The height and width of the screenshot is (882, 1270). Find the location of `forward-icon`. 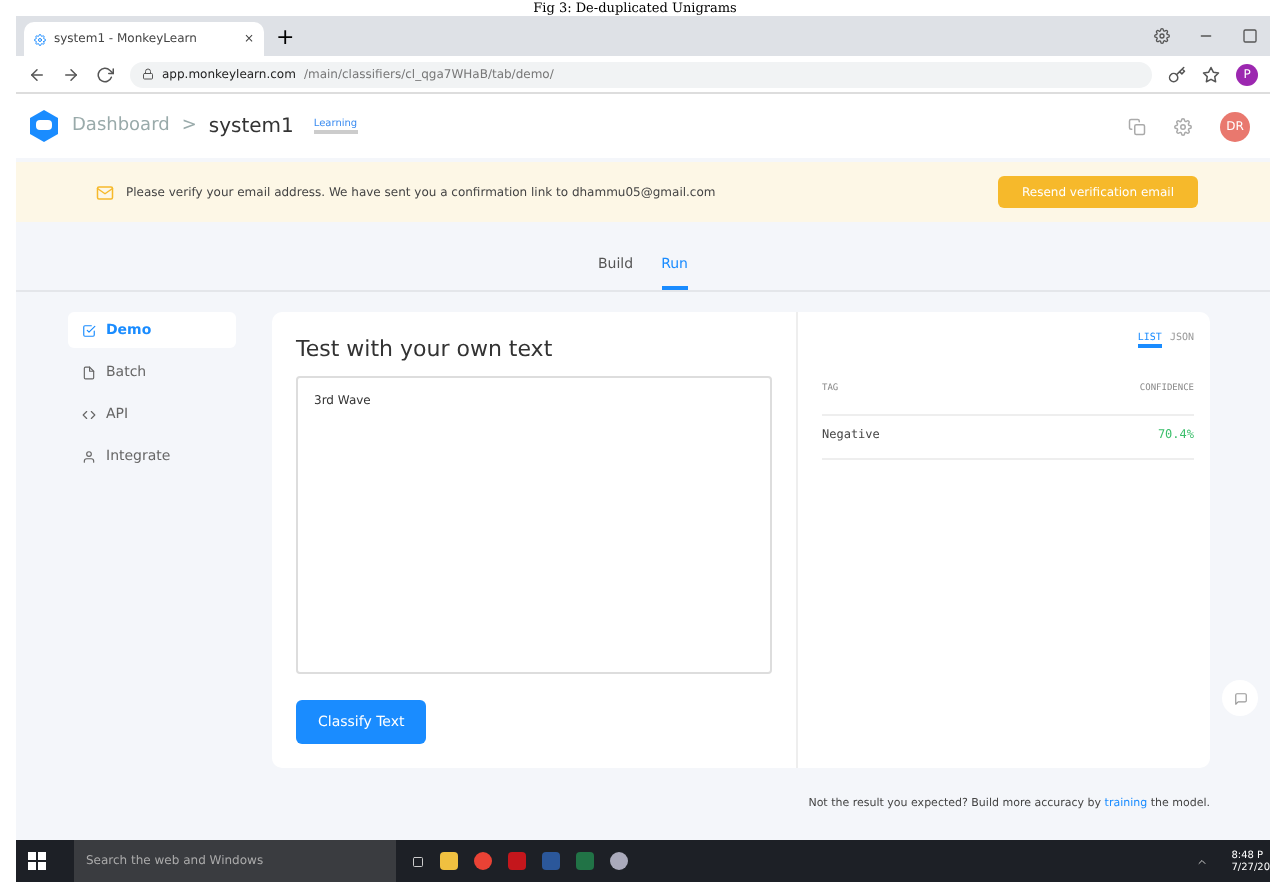

forward-icon is located at coordinates (71, 74).